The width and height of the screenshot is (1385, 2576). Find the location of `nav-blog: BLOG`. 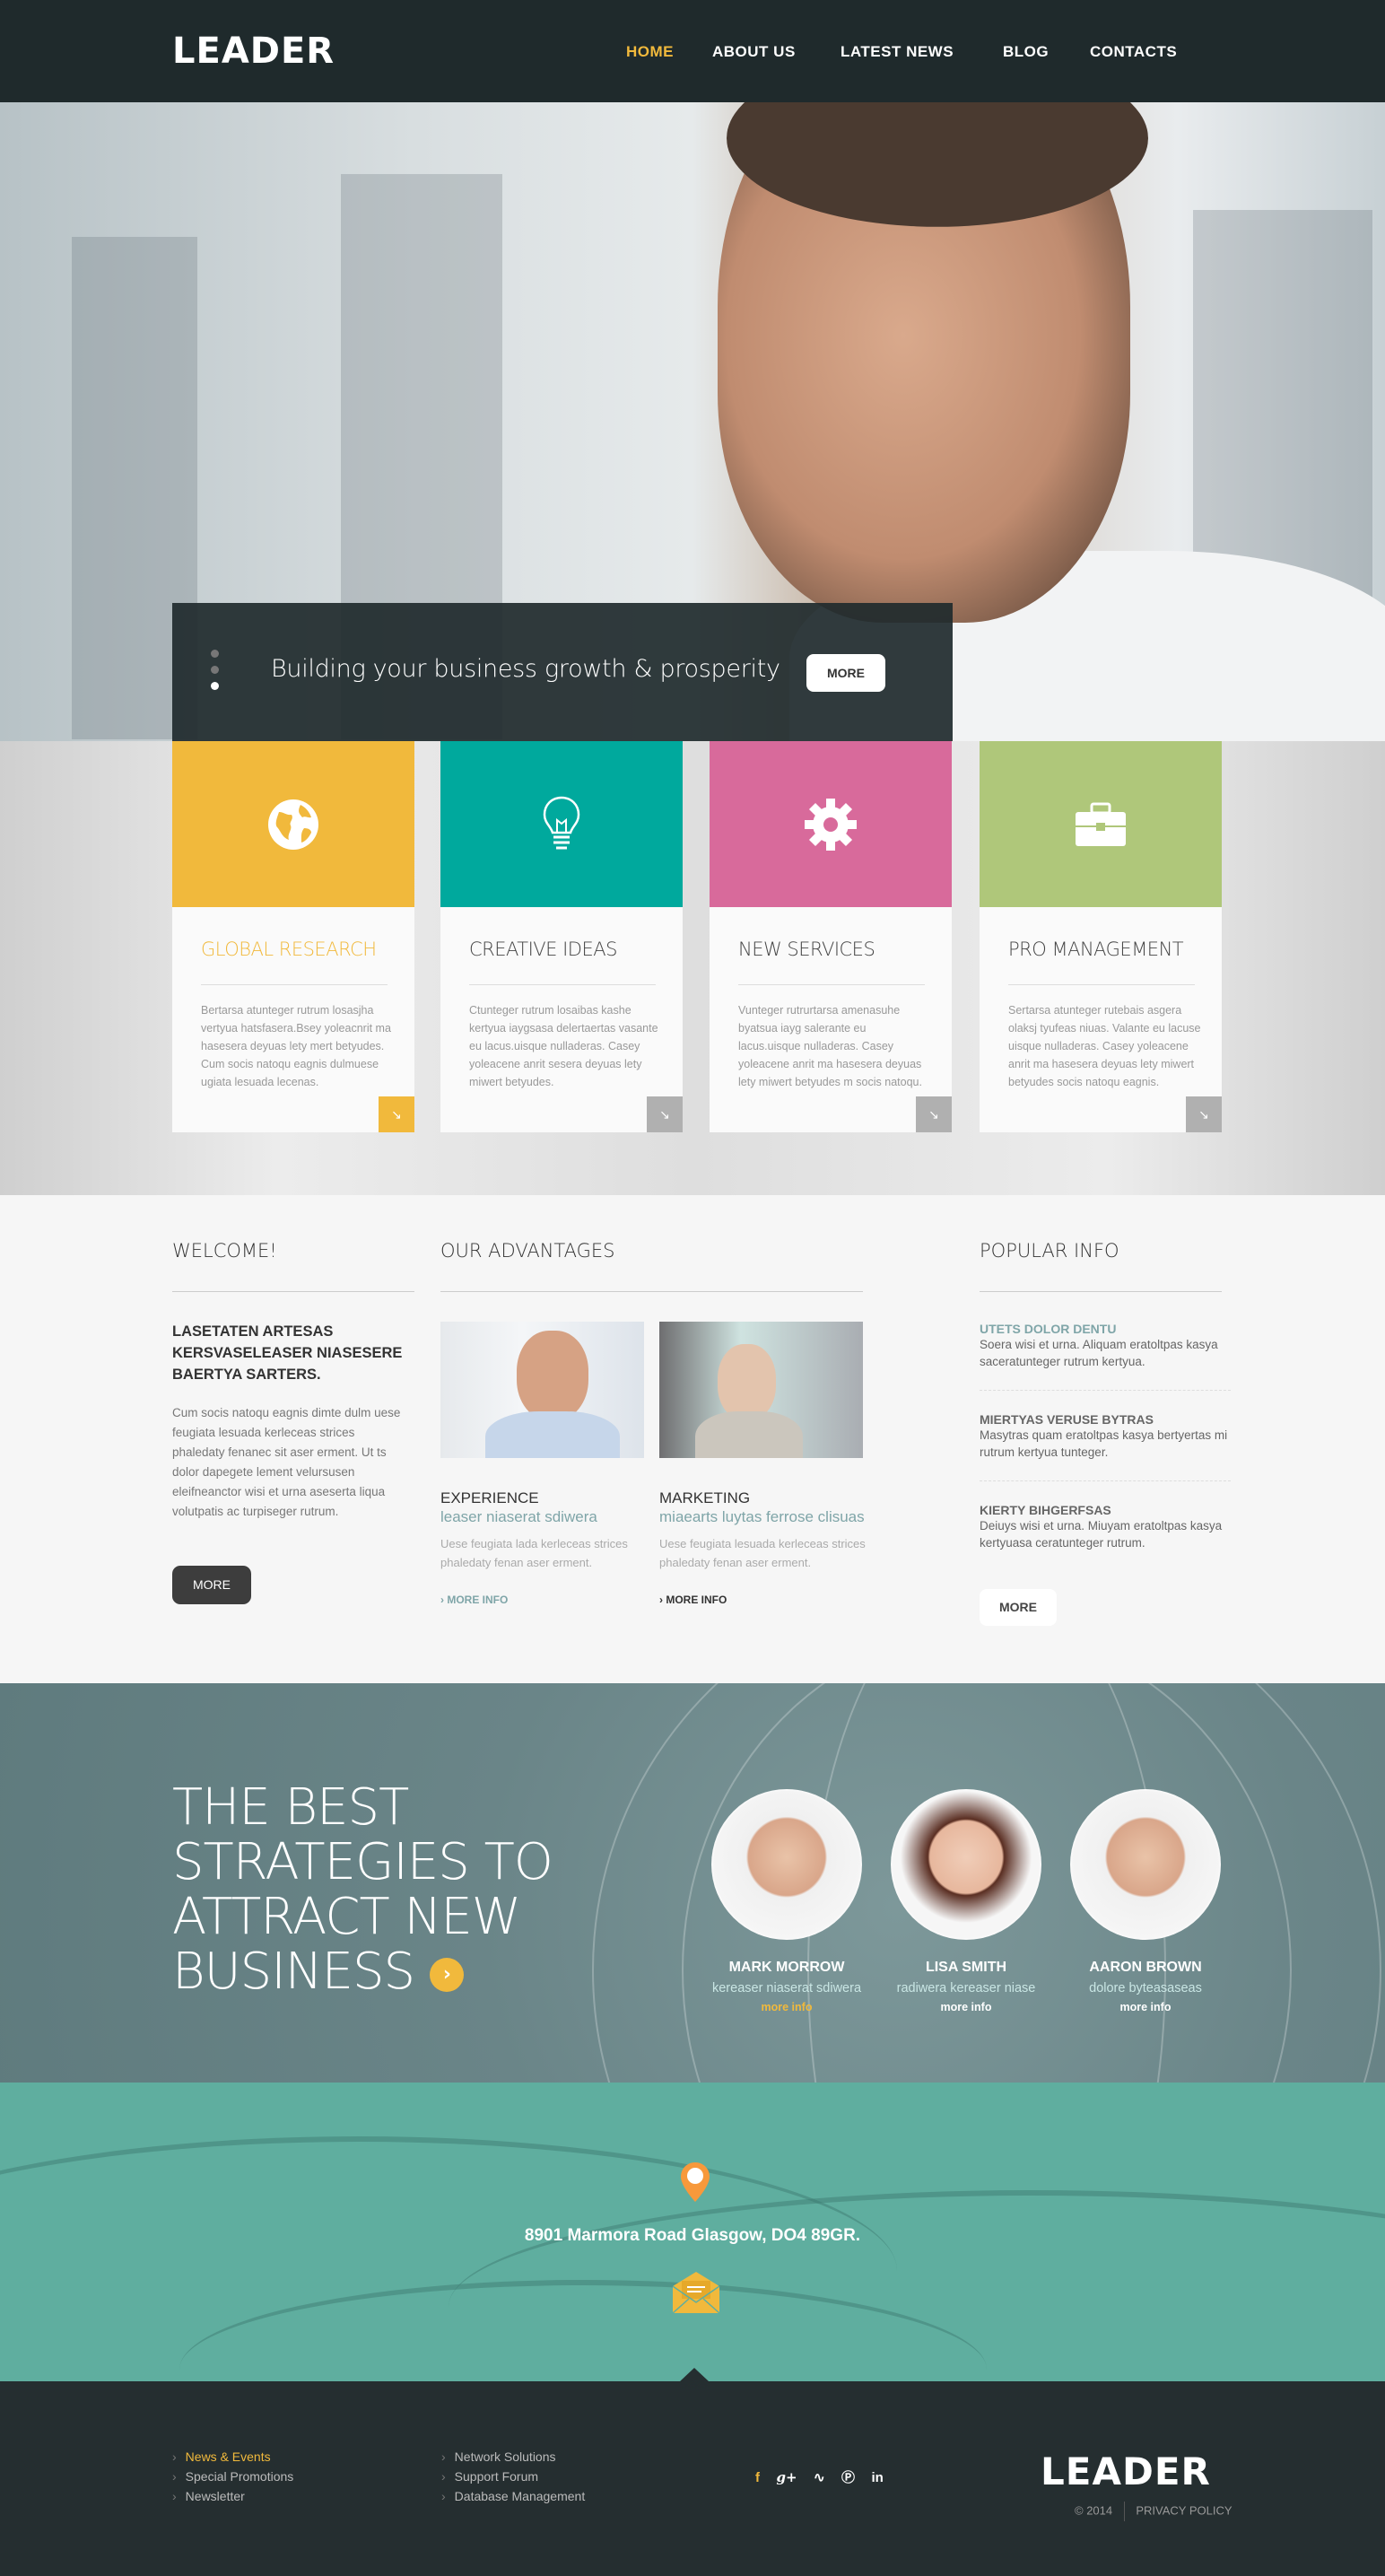

nav-blog: BLOG is located at coordinates (1026, 52).